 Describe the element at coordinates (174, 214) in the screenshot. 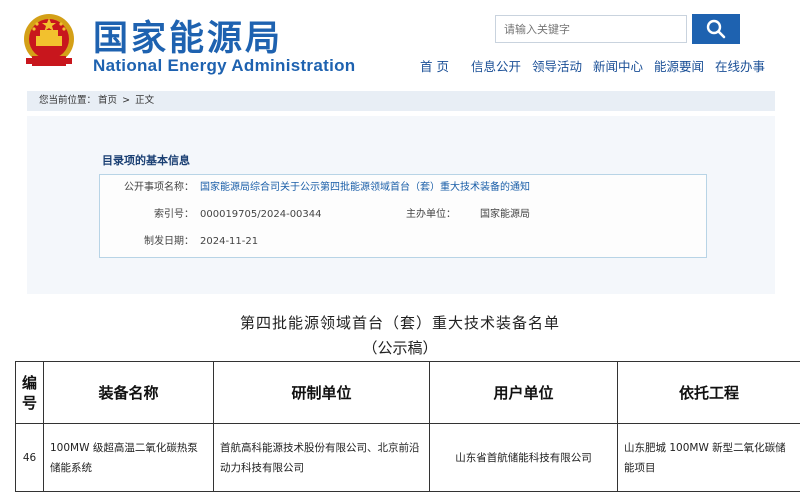

I see `index-label: 索引号：` at that location.